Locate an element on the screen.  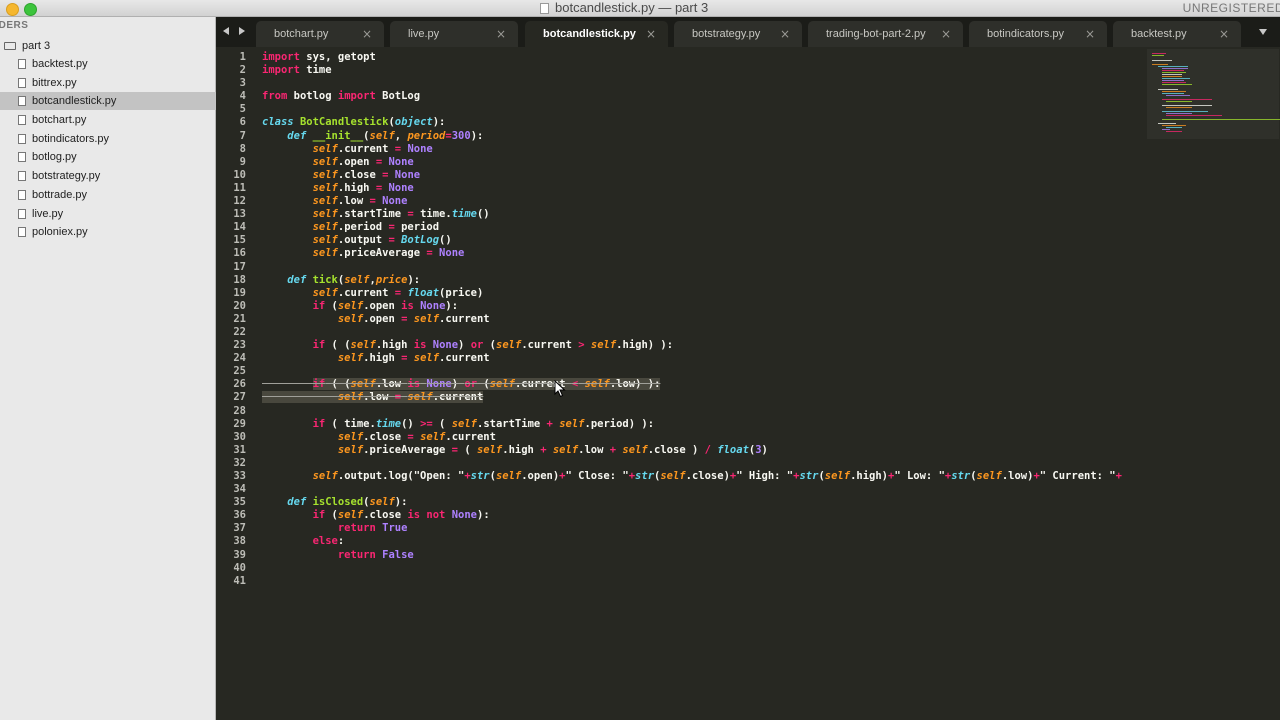
sidebar-file-item: bittrex.py is located at coordinates (108, 83).